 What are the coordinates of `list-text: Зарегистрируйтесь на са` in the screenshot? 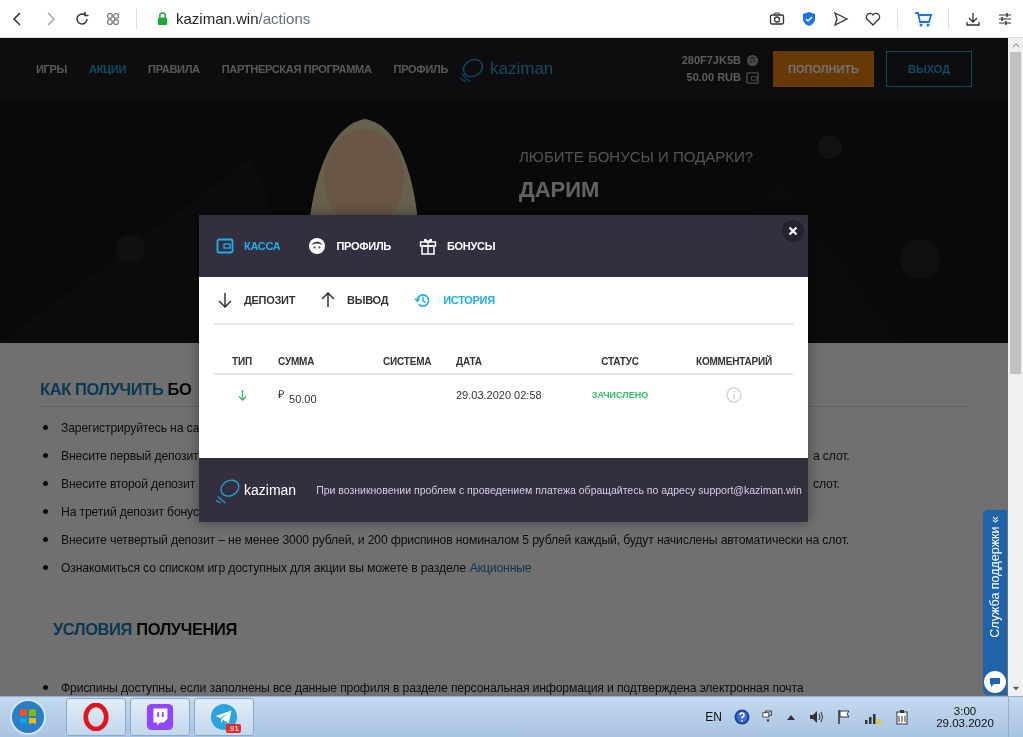 It's located at (130, 427).